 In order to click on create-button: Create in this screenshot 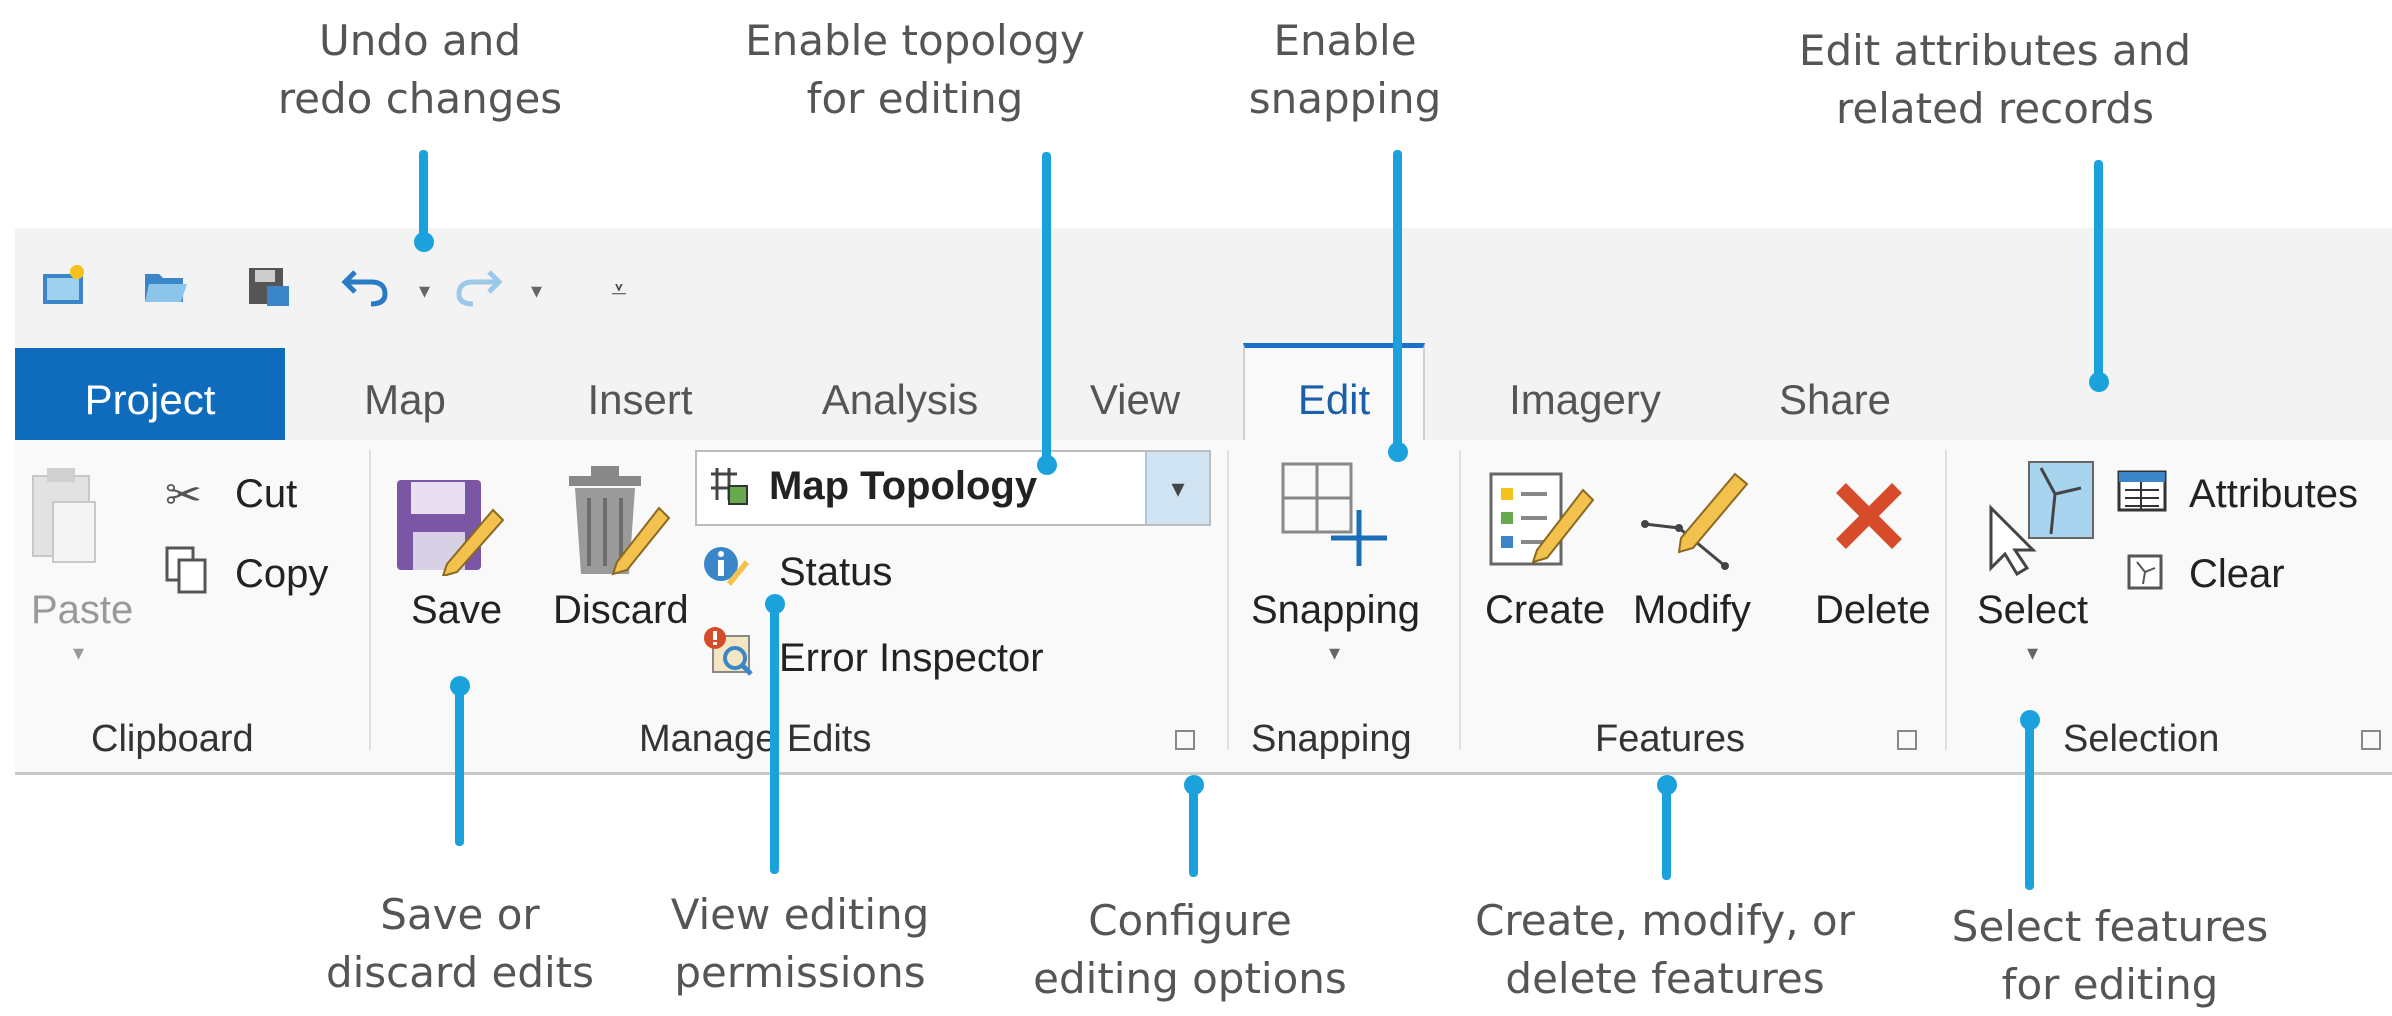, I will do `click(1545, 610)`.